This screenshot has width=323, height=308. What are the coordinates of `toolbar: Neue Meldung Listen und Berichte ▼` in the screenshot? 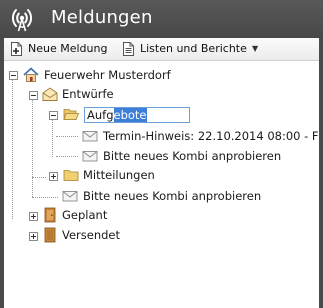 It's located at (161, 49).